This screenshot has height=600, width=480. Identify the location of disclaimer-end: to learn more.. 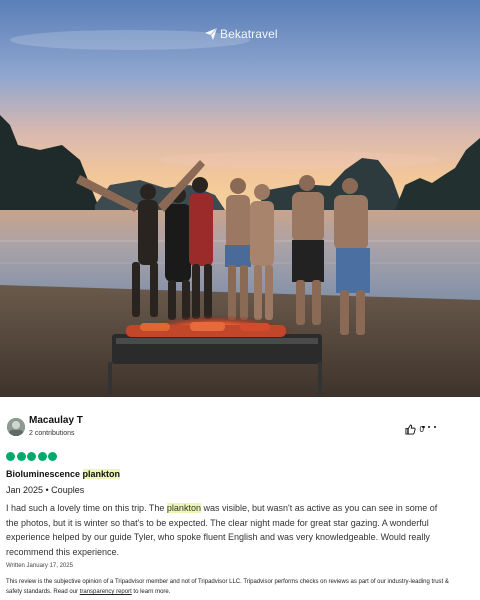
(151, 592).